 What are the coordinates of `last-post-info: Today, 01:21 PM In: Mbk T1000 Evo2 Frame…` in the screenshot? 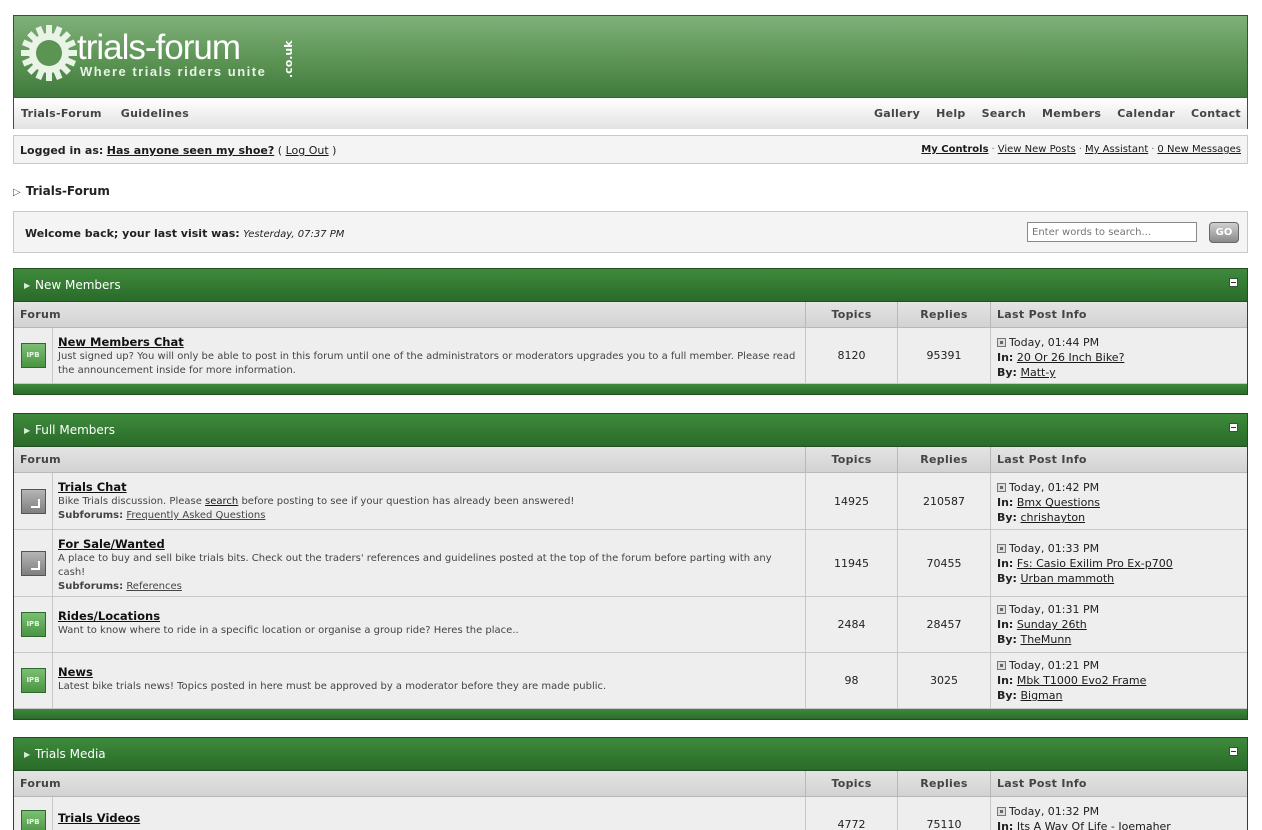 It's located at (1072, 680).